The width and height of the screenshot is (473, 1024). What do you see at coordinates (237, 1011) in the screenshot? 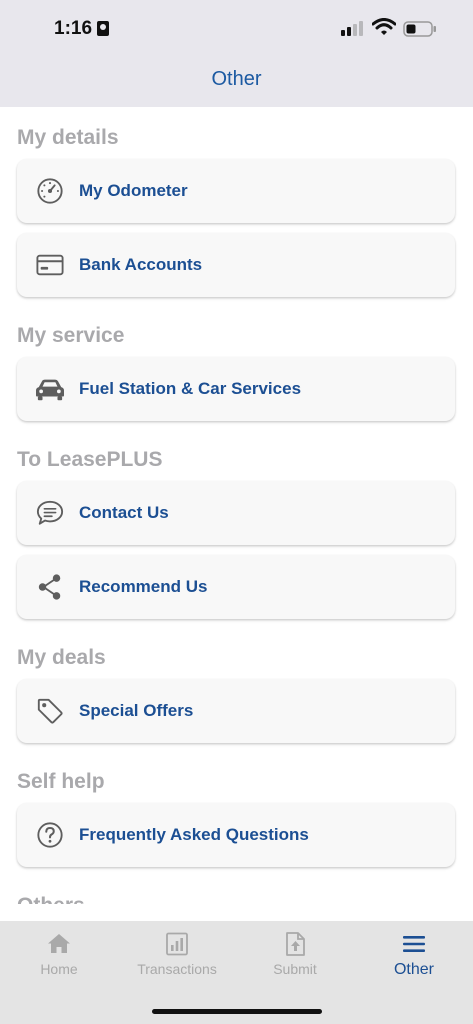
I see `home-indicator` at bounding box center [237, 1011].